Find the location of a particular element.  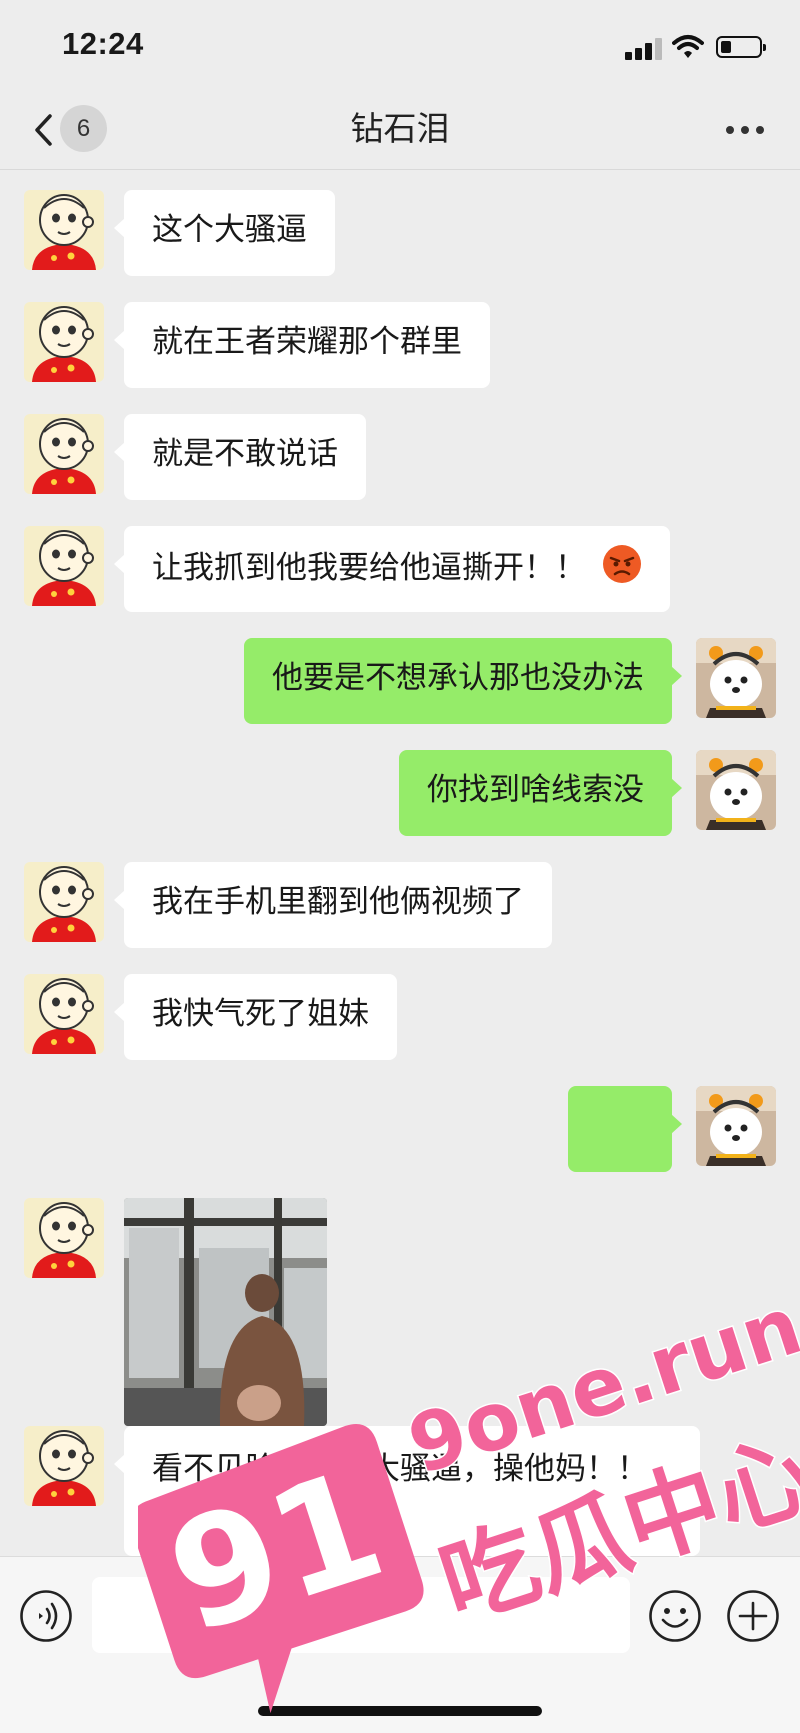

chat-title: 钻石泪 is located at coordinates (400, 128).